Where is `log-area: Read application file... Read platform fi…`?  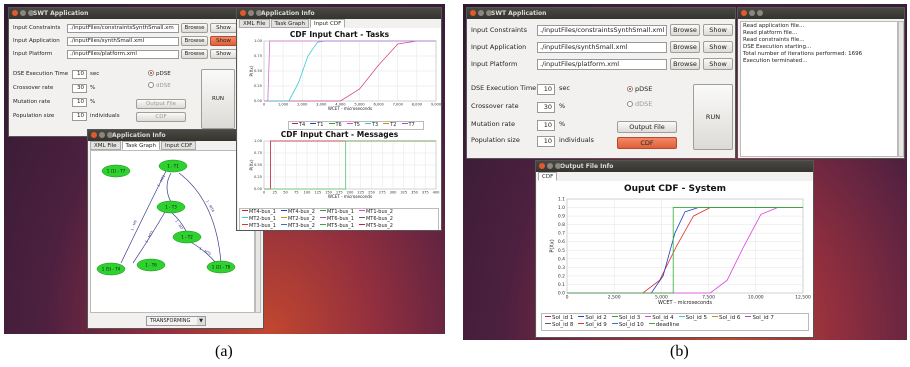 log-area: Read application file... Read platform fi… is located at coordinates (819, 89).